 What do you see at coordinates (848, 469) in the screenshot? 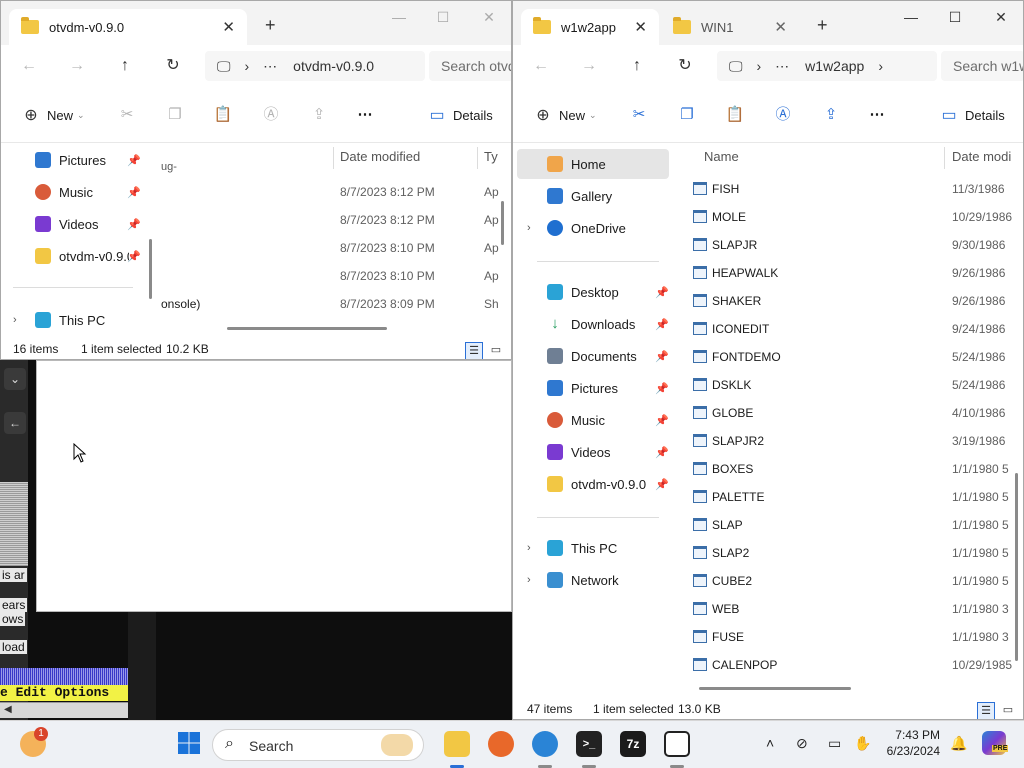
I see `table-row: BOXES 1/1/1980 5` at bounding box center [848, 469].